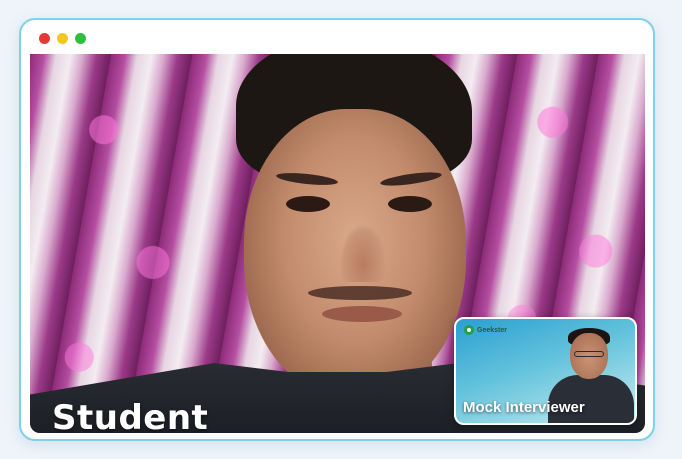 The image size is (682, 459). Describe the element at coordinates (130, 415) in the screenshot. I see `student-name-label: Student` at that location.